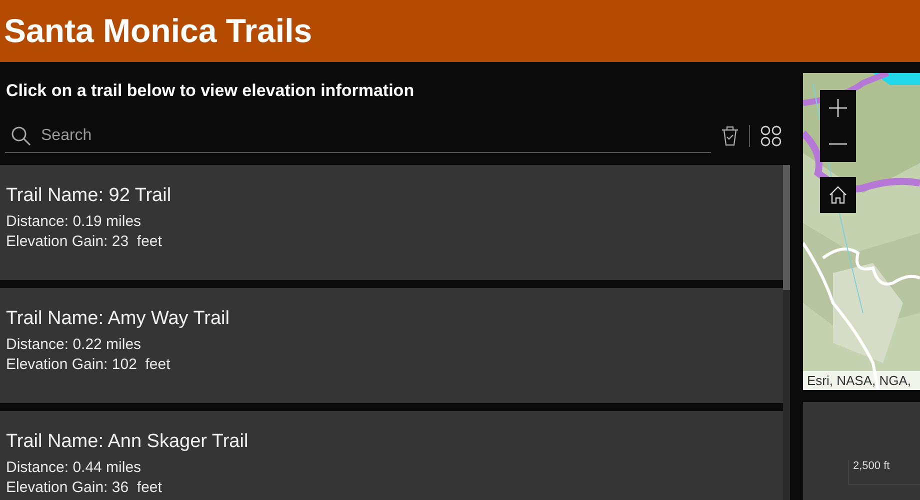  I want to click on trail-name: Trail Name: Amy Way Trail, so click(118, 319).